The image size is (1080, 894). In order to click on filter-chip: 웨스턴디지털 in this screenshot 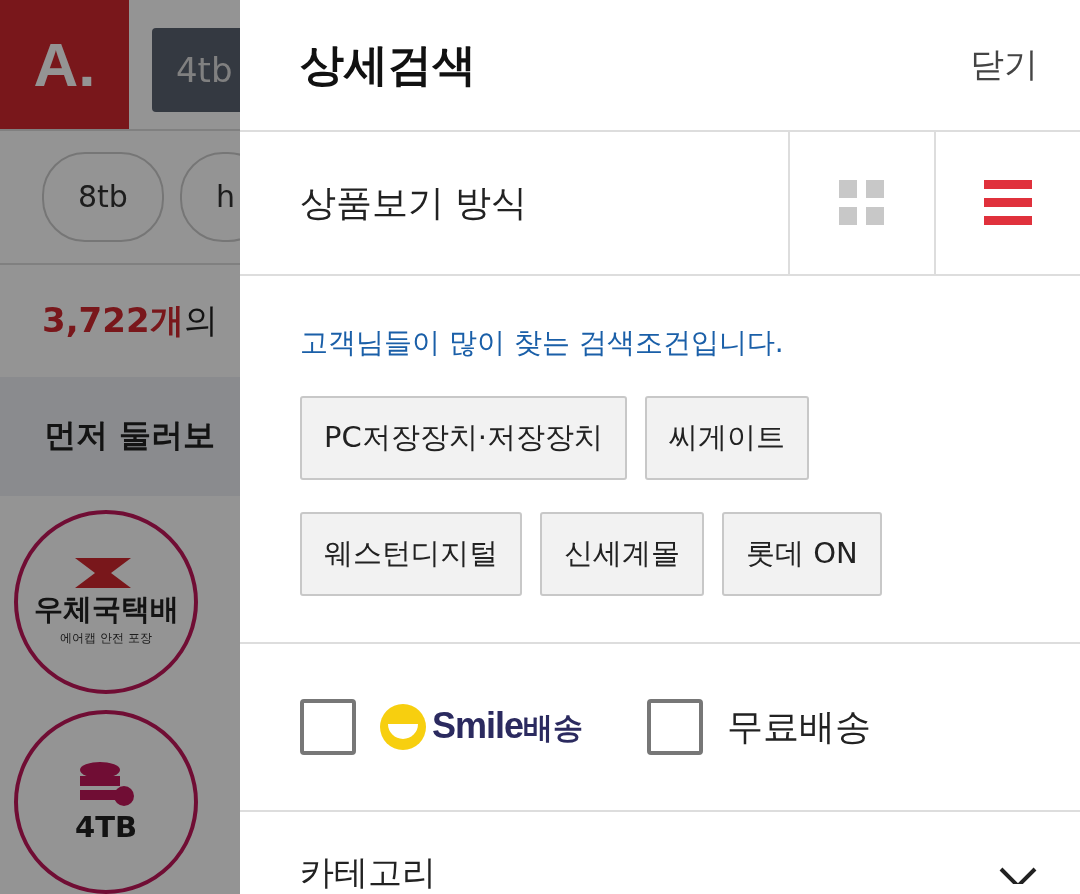, I will do `click(411, 554)`.